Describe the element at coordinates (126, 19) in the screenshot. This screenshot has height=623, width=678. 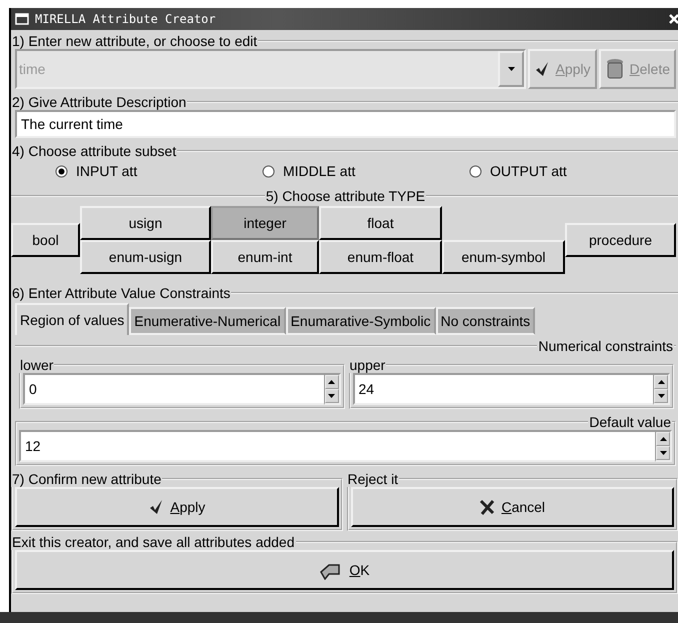
I see `window-title: MIRELLA Attribute Creator` at that location.